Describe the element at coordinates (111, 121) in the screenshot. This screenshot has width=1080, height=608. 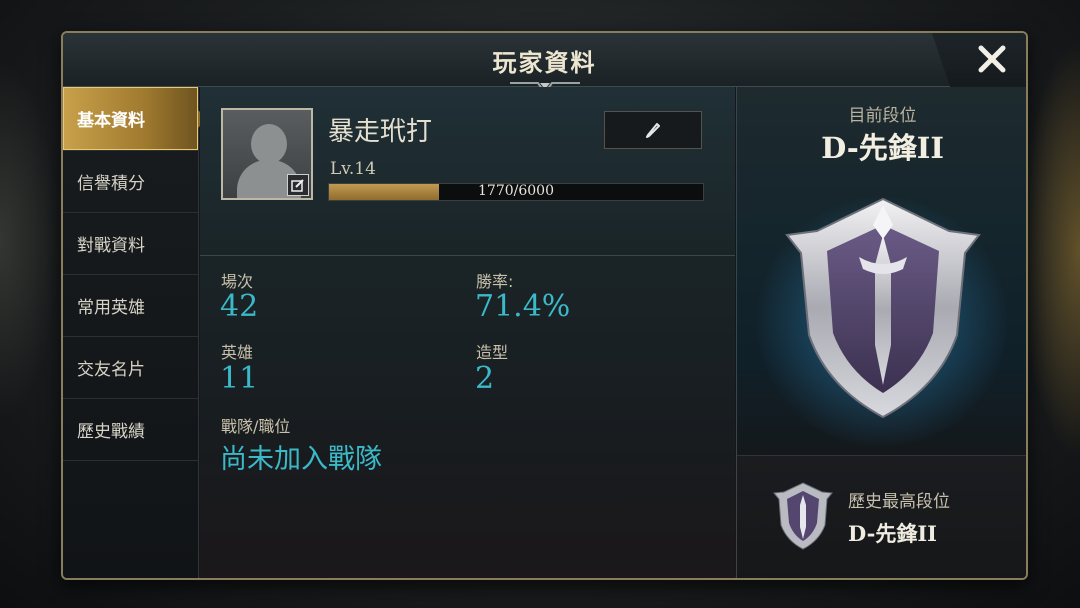
I see `sidebar-item-label: 基本資料` at that location.